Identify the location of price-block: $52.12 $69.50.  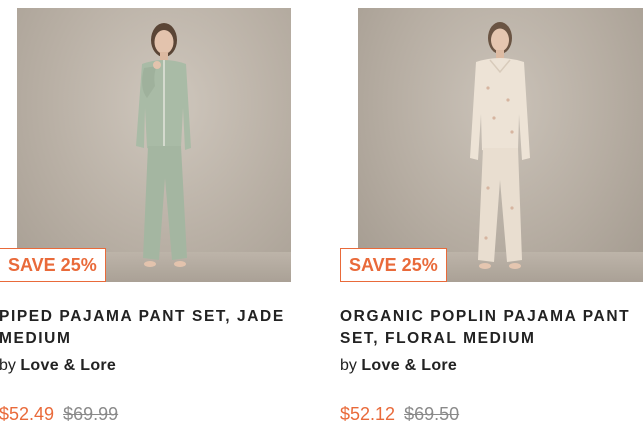
(399, 414).